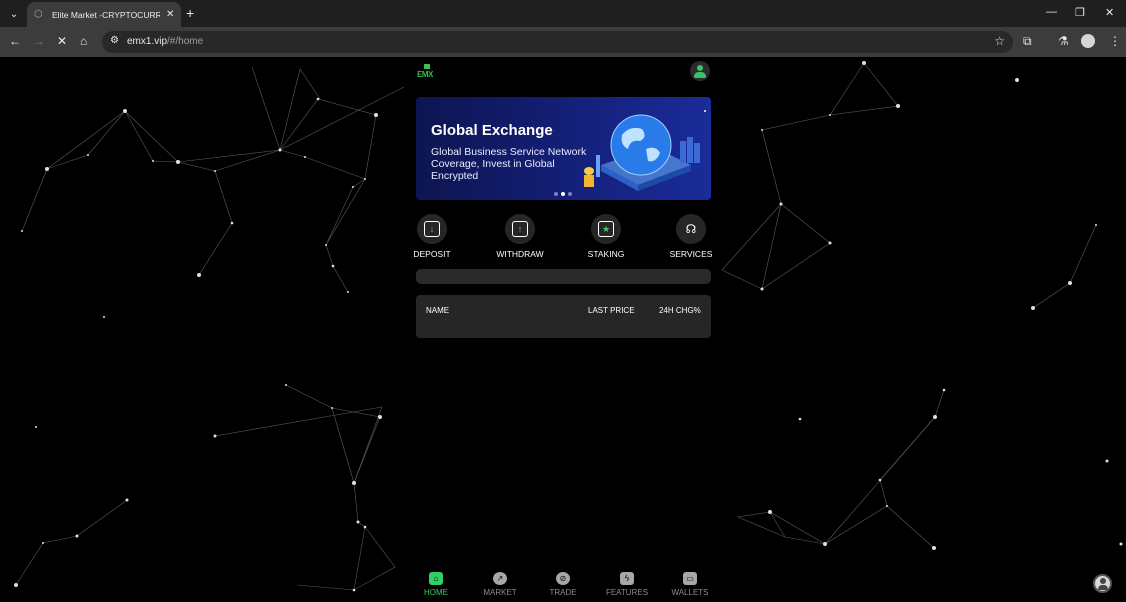 The image size is (1126, 602). Describe the element at coordinates (432, 229) in the screenshot. I see `deposit-icon: ↓` at that location.